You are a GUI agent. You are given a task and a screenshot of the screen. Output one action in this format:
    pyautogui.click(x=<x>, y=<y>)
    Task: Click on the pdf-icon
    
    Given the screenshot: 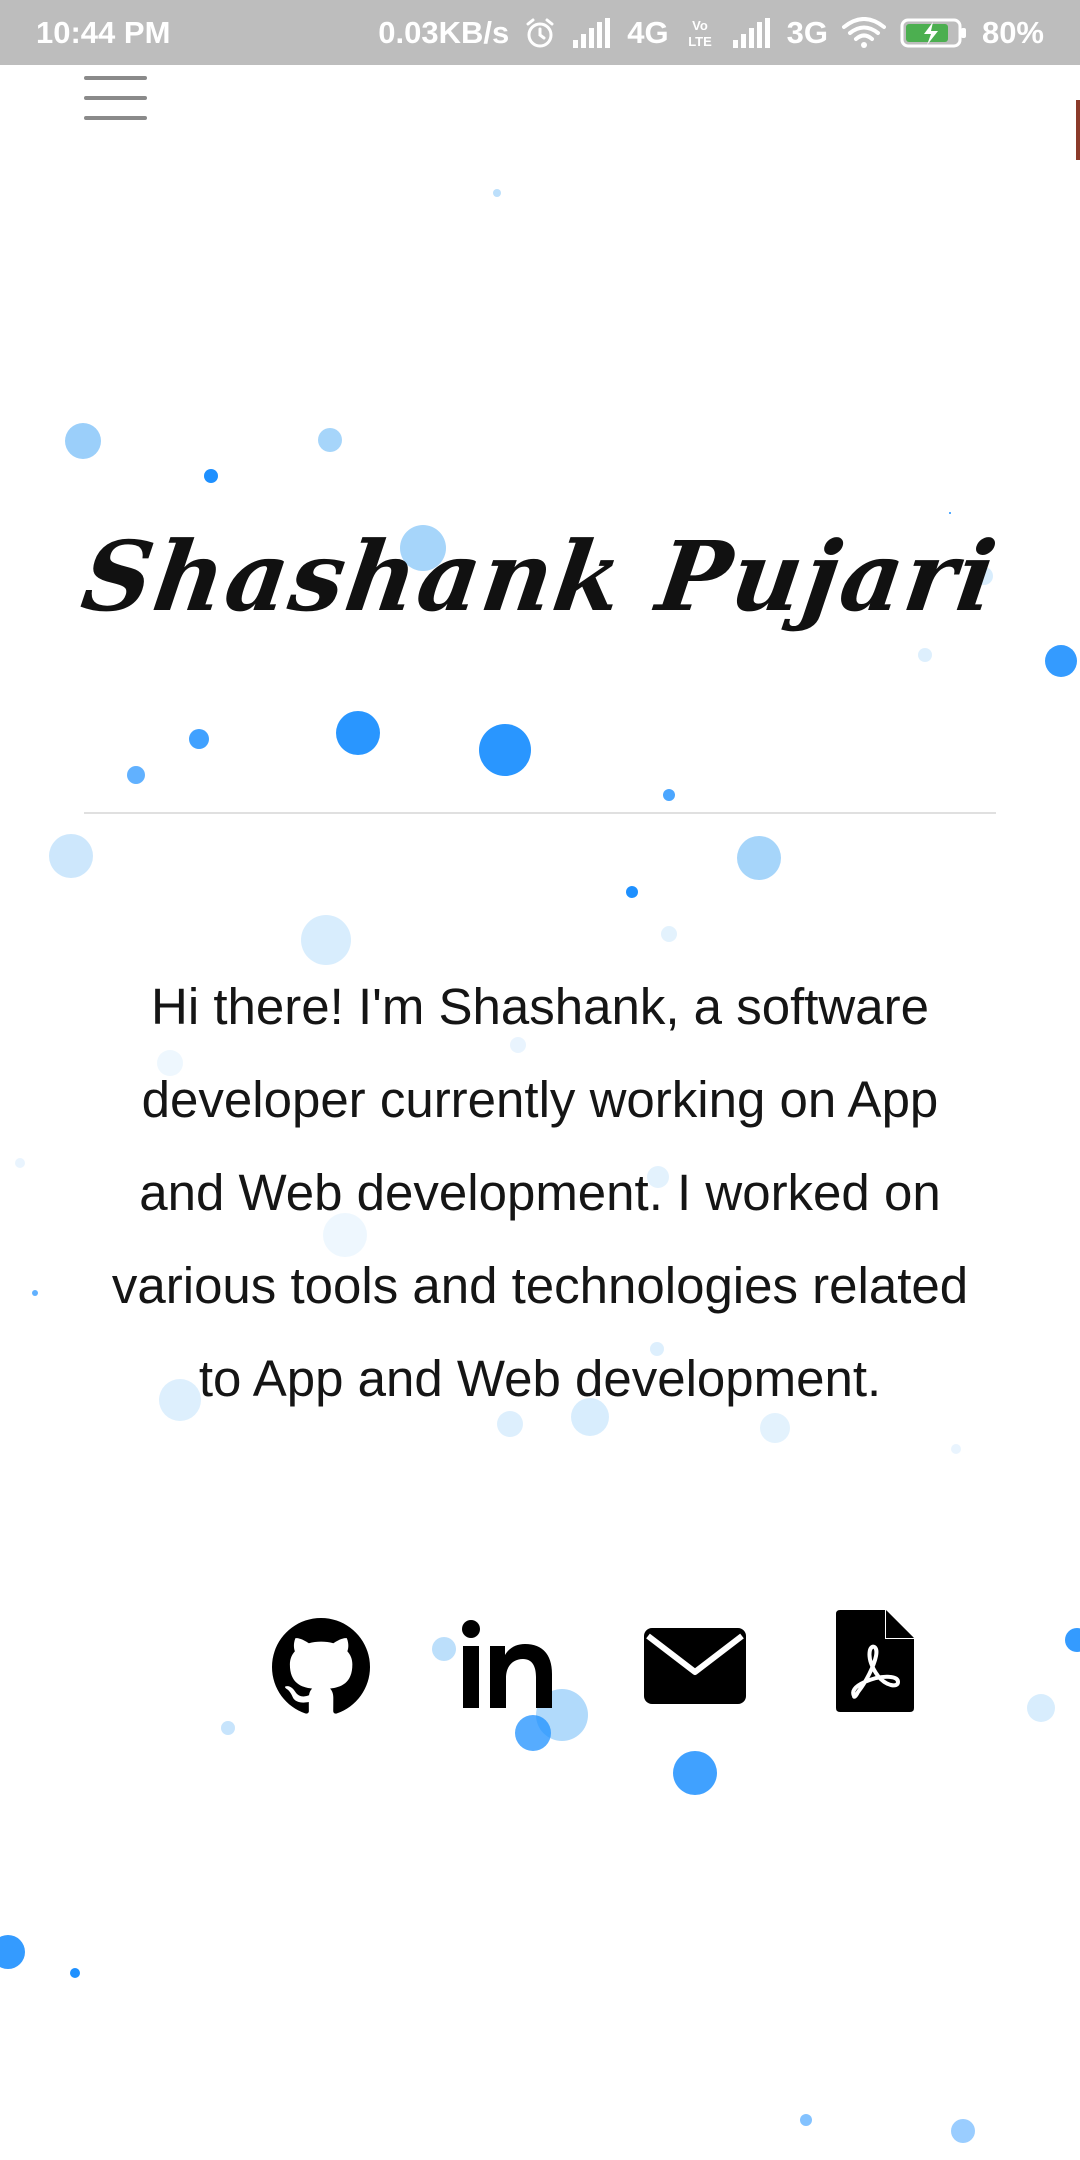 What is the action you would take?
    pyautogui.click(x=875, y=1661)
    